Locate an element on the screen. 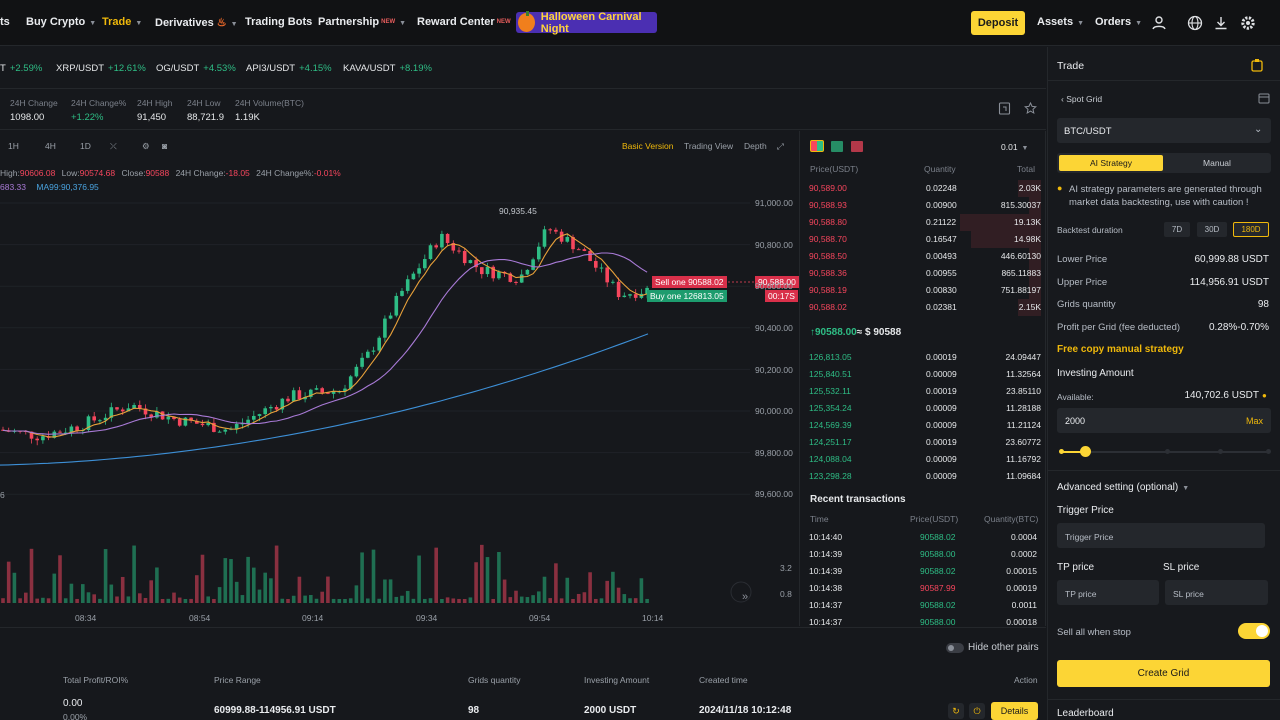  upper-price-value: 114,956.91 USDT is located at coordinates (1229, 282).